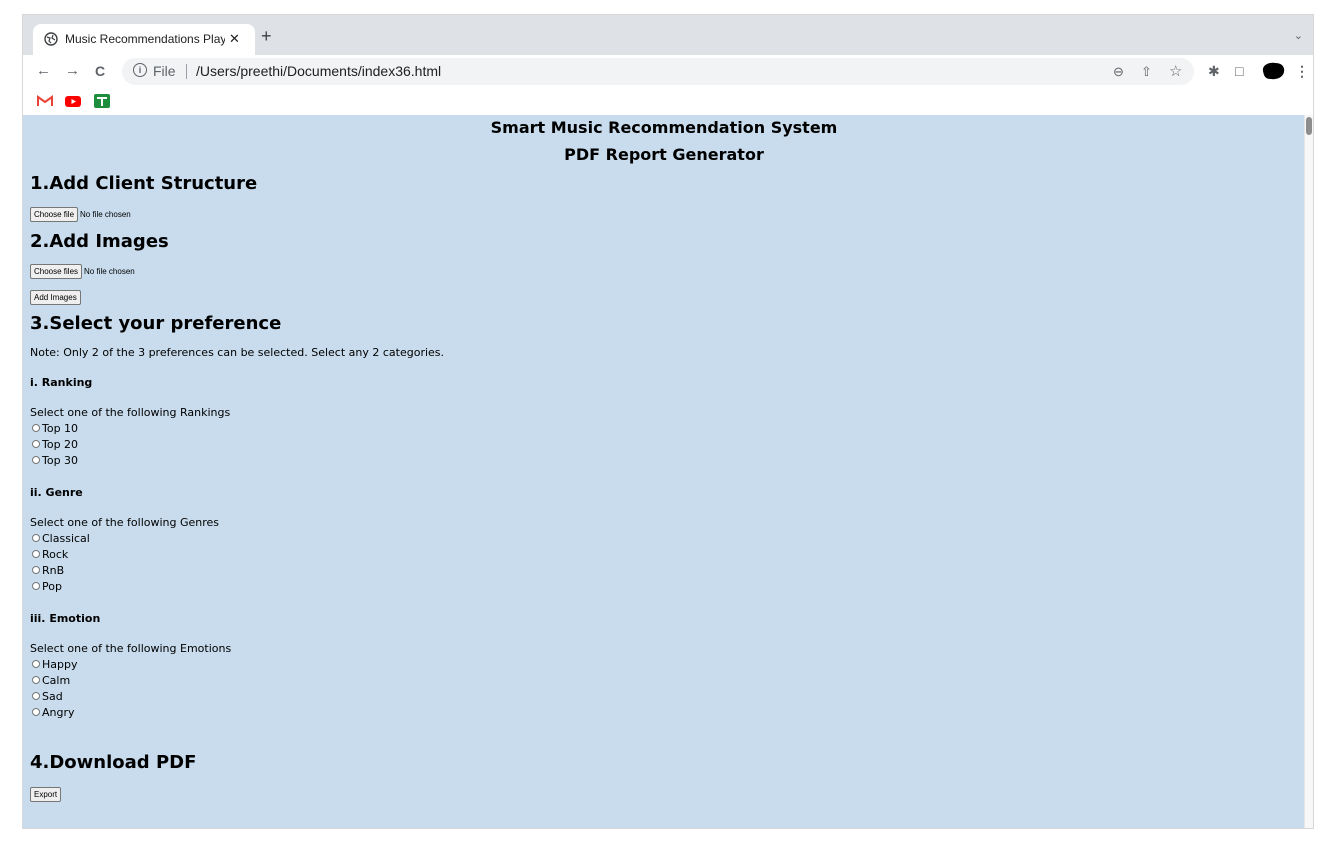 The height and width of the screenshot is (858, 1336). I want to click on radio-pop: Pop, so click(47, 587).